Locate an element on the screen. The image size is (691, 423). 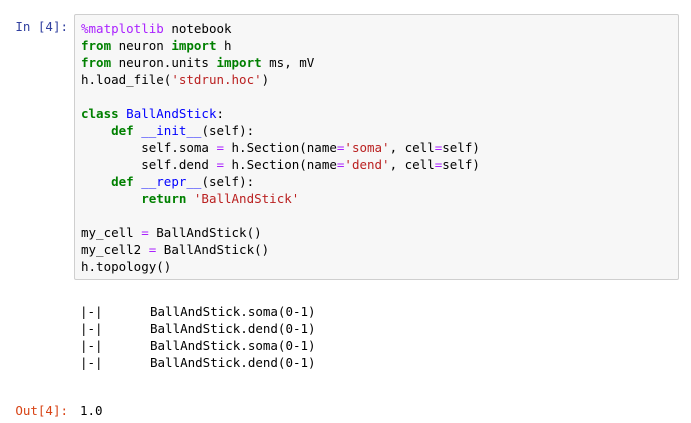
code-token: h.topology() is located at coordinates (126, 266).